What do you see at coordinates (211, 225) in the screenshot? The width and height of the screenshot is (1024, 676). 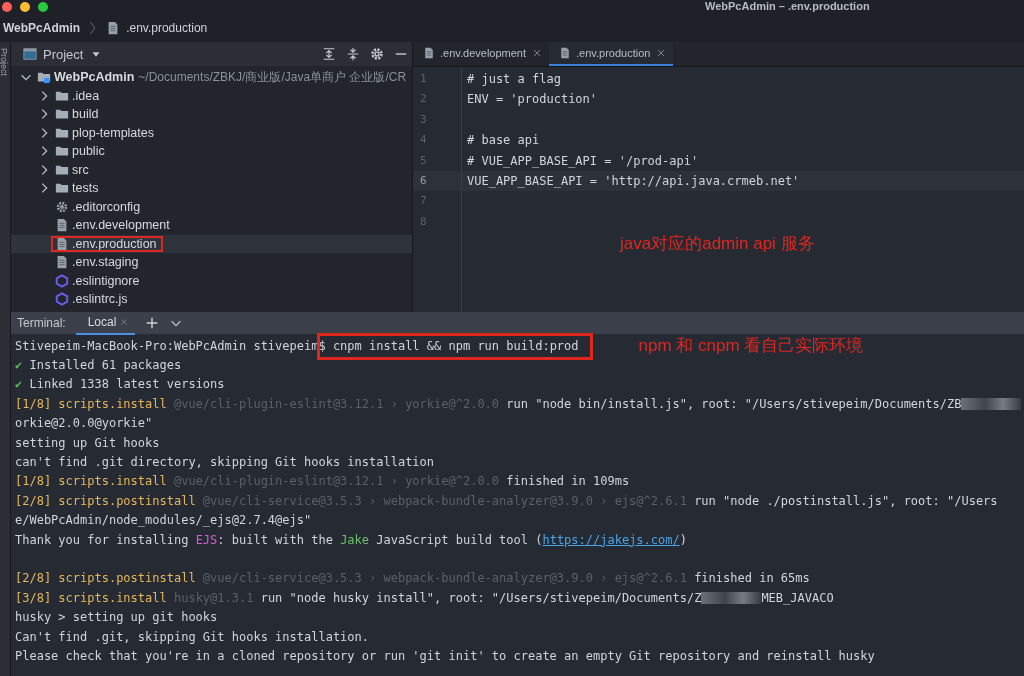 I see `tree-item: .env.development` at bounding box center [211, 225].